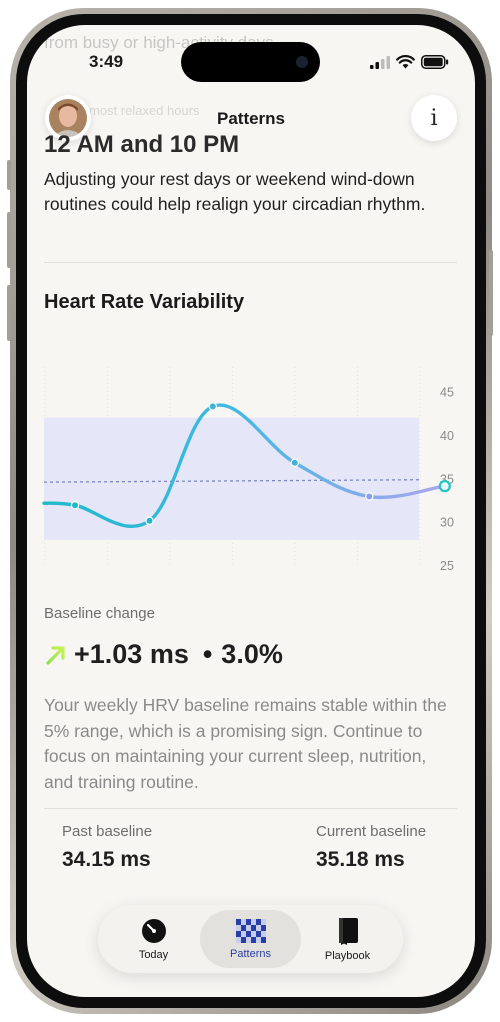 This screenshot has height=1022, width=500. I want to click on sleep-time-range: 12 AM and 10 PM, so click(142, 144).